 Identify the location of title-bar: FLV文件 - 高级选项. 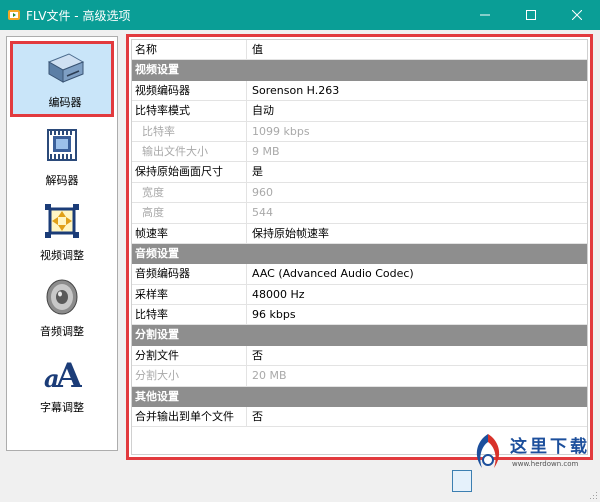
(300, 15).